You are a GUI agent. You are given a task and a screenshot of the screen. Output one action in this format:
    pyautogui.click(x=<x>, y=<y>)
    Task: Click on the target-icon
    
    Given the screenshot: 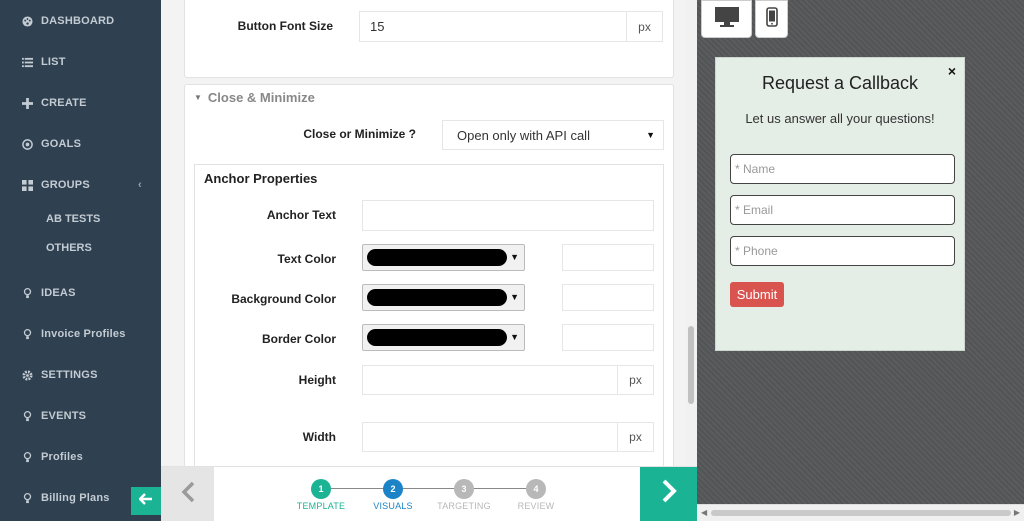 What is the action you would take?
    pyautogui.click(x=27, y=144)
    